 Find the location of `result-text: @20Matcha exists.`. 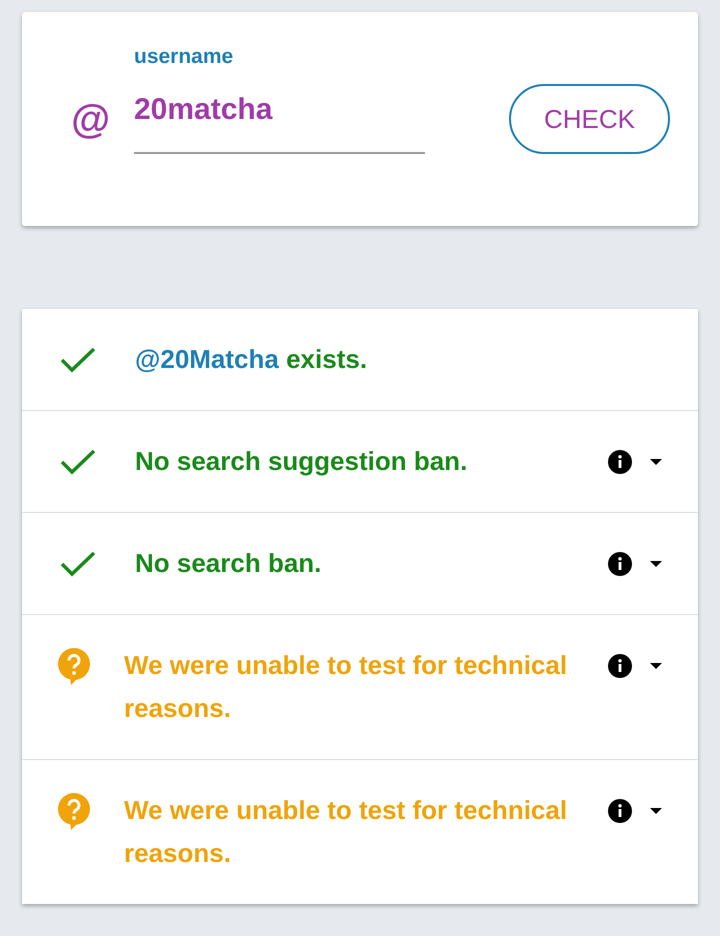

result-text: @20Matcha exists. is located at coordinates (251, 359).